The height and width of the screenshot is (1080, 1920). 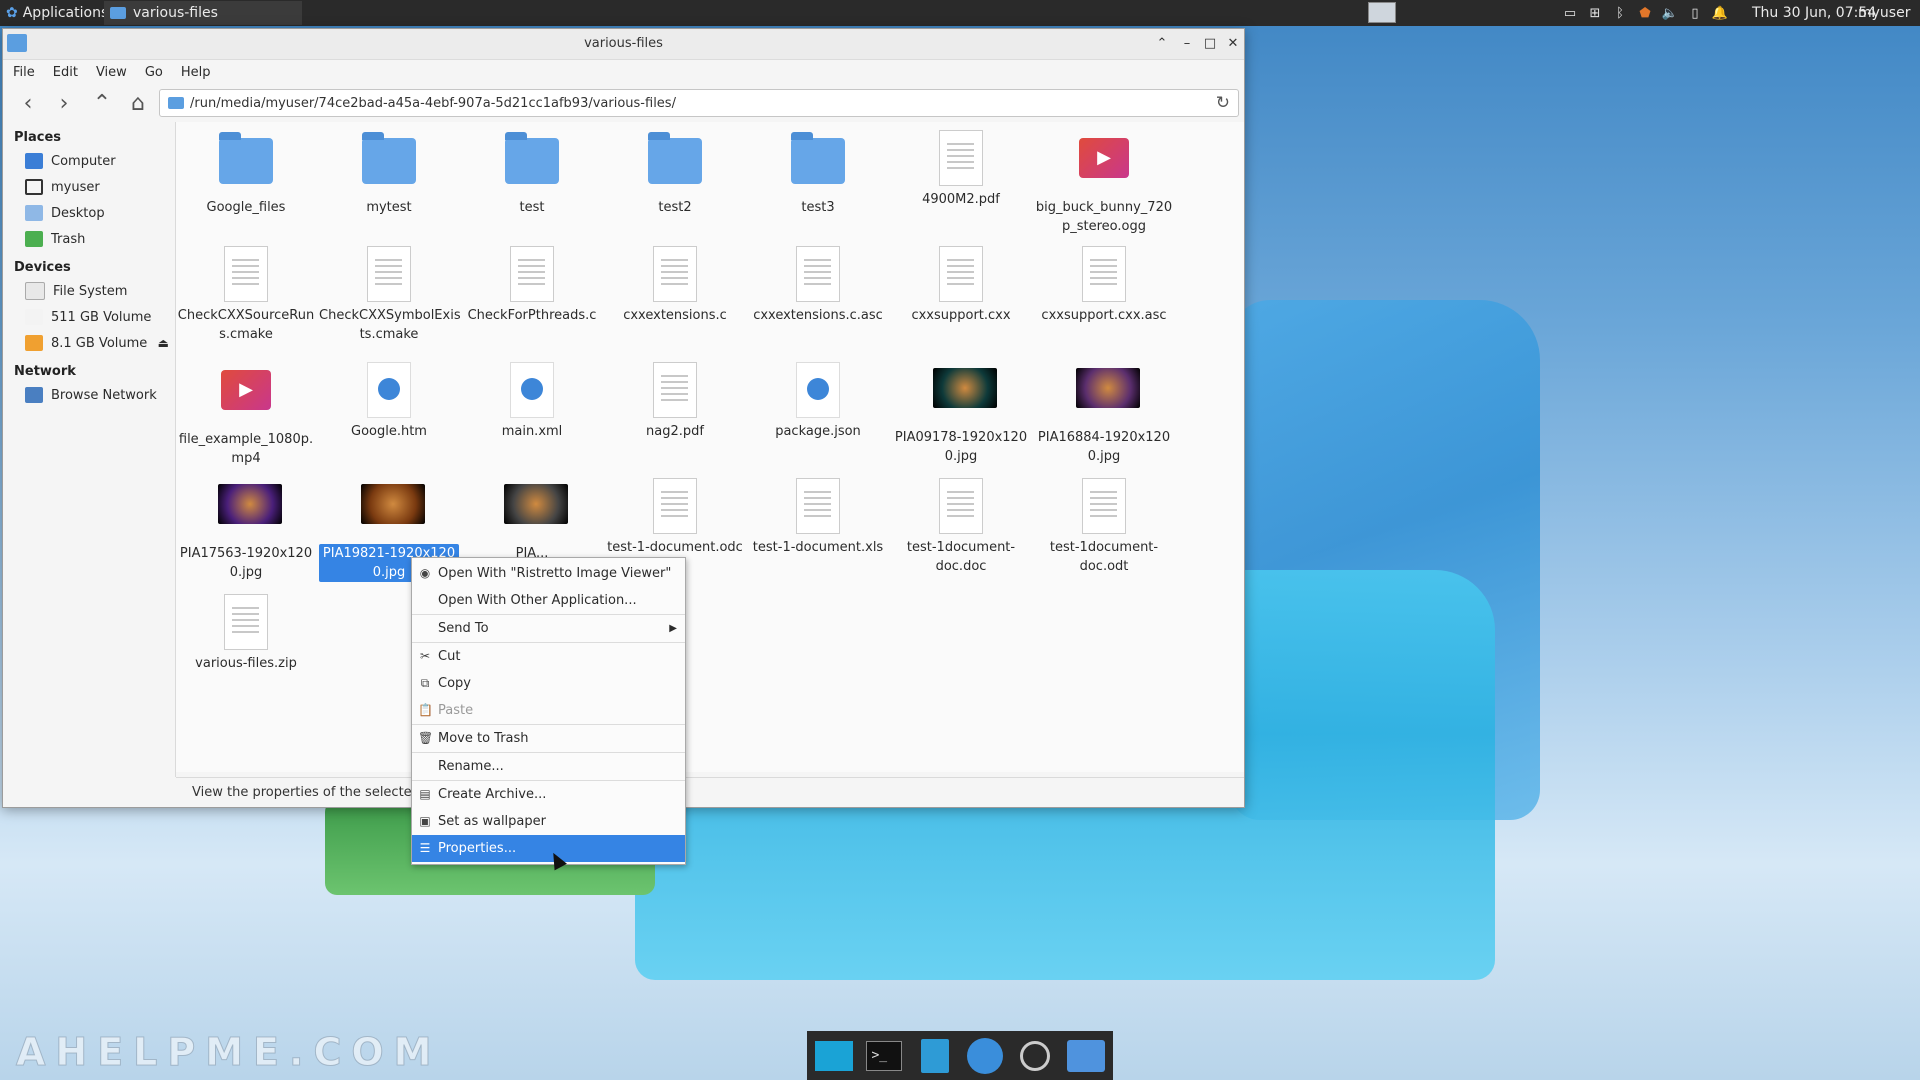 I want to click on file-item: 4900M2.pdf, so click(x=961, y=169).